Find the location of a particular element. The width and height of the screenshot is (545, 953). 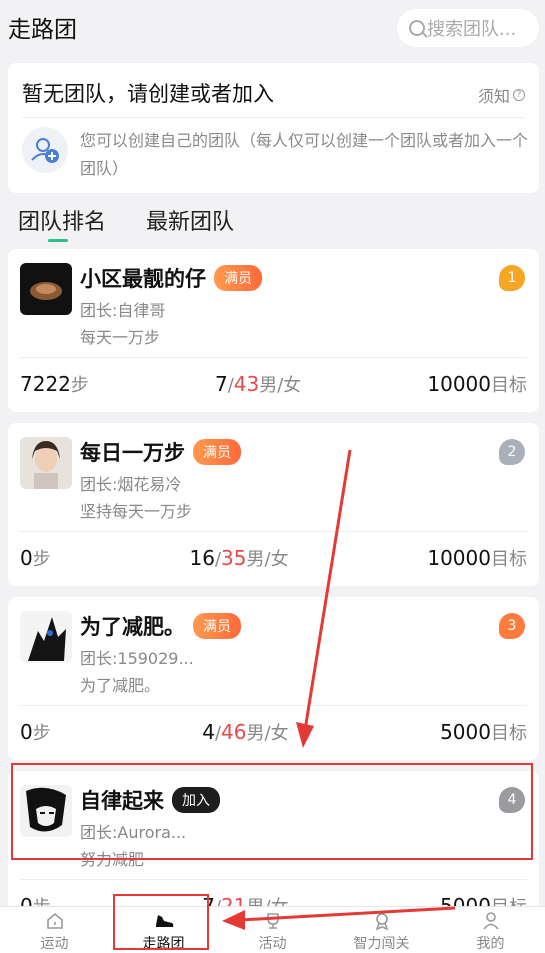

goal-stat: 5000目标 is located at coordinates (483, 732).